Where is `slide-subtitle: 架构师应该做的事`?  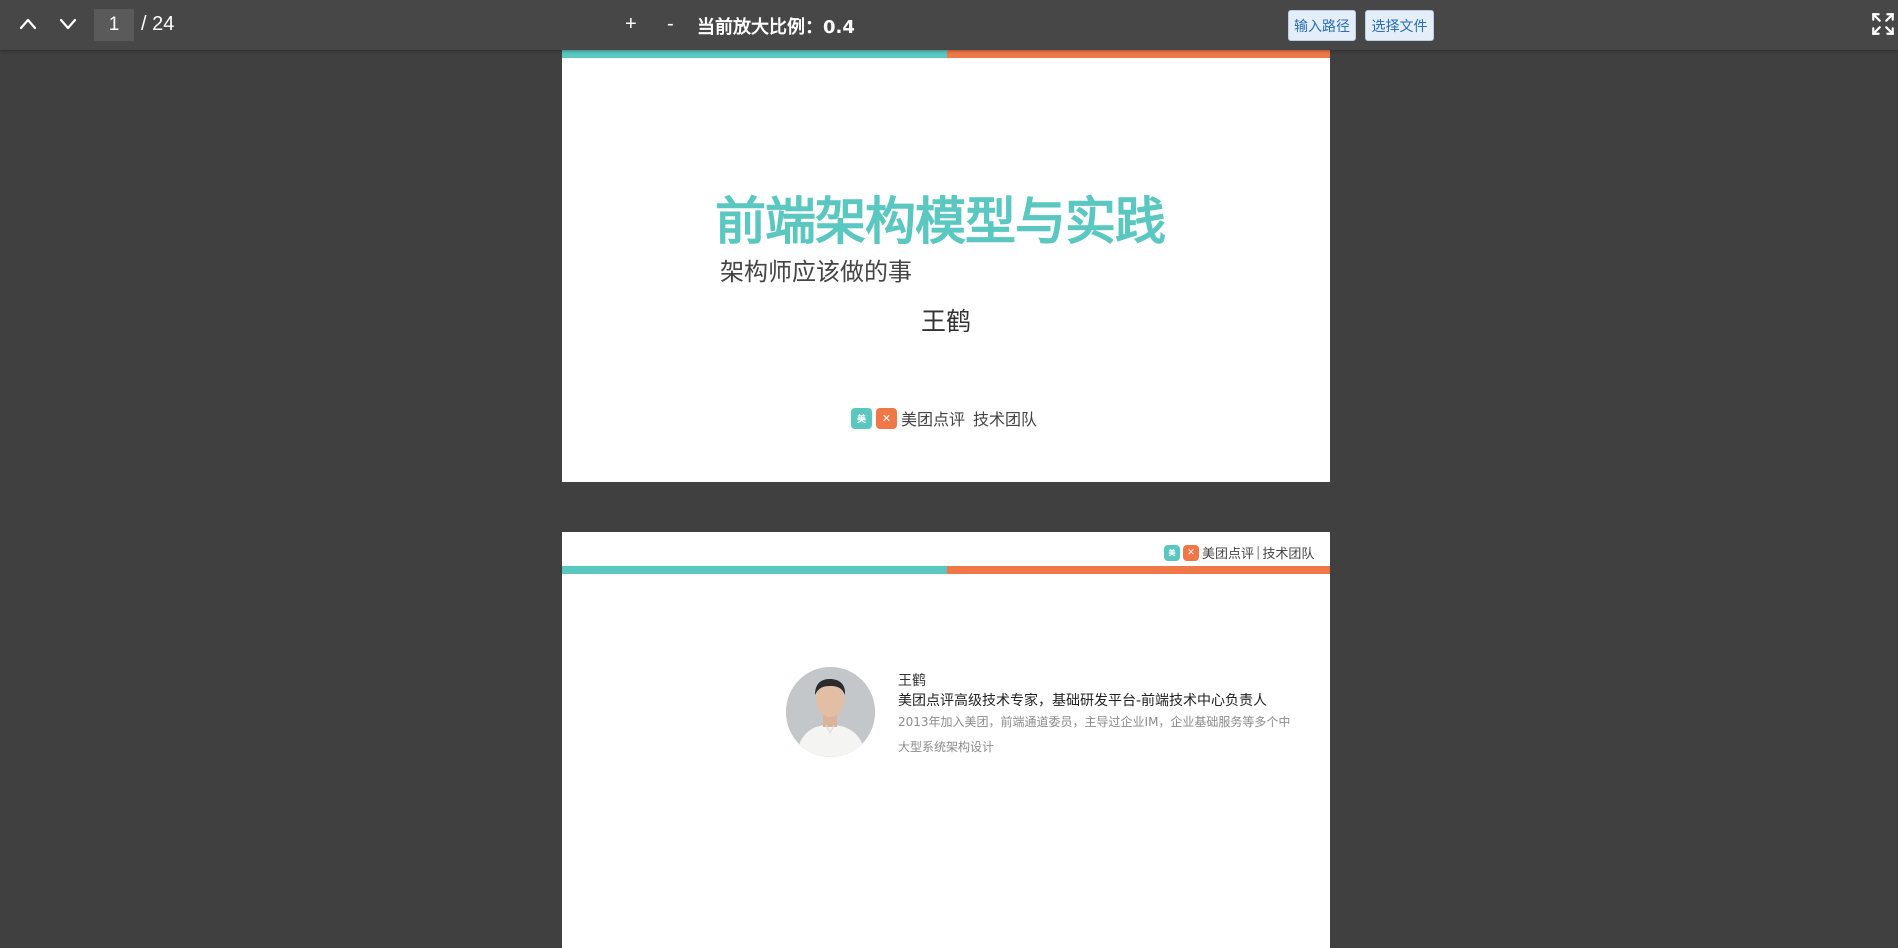 slide-subtitle: 架构师应该做的事 is located at coordinates (816, 272).